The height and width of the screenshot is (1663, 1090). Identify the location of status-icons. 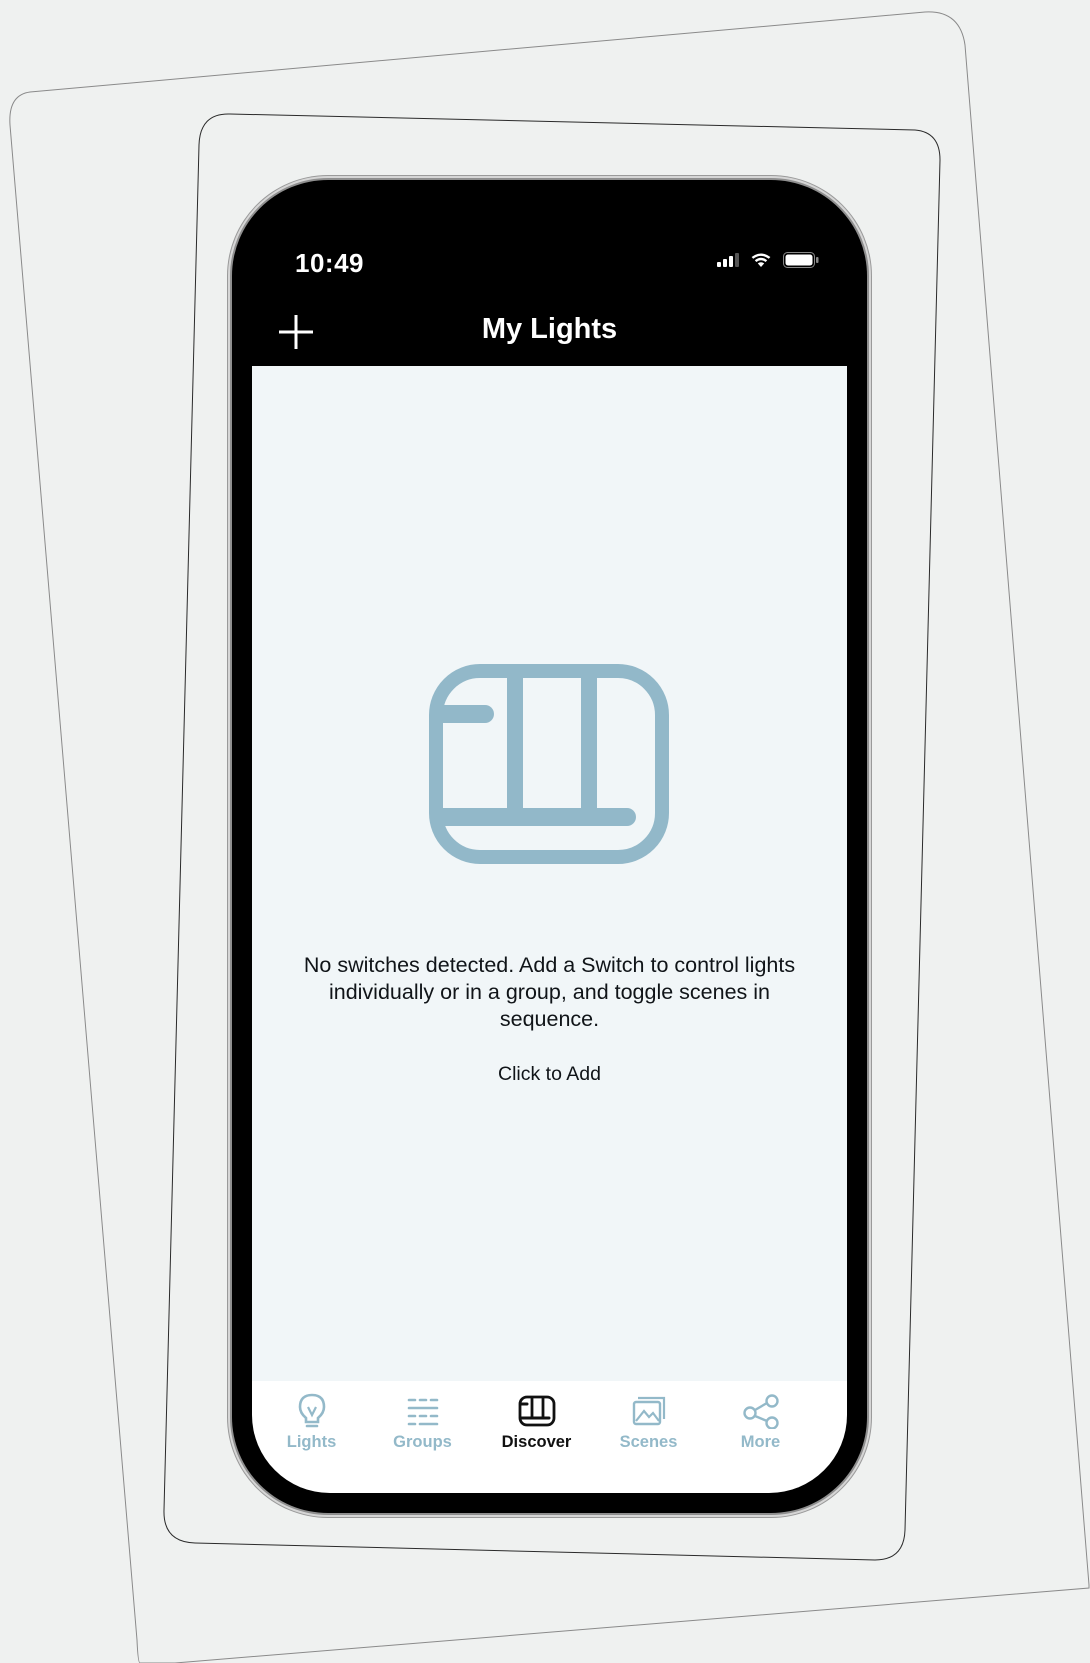
(768, 260).